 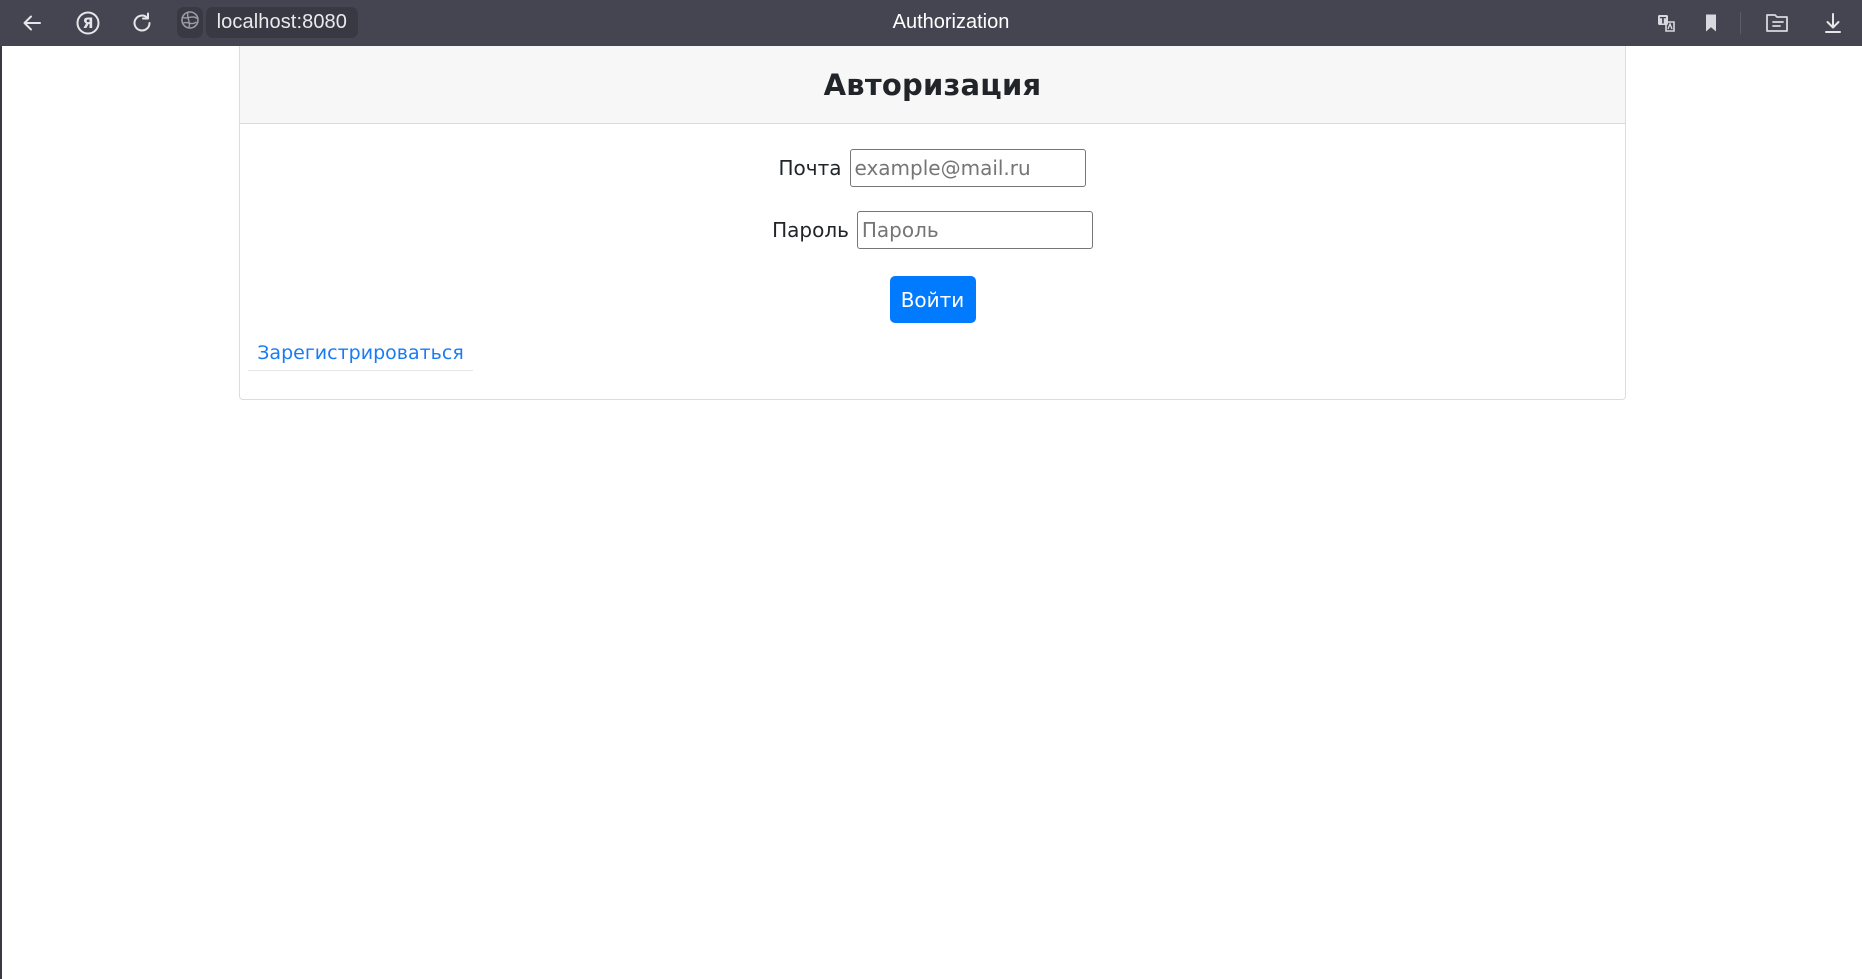 I want to click on submit-row: Войти, so click(x=932, y=299).